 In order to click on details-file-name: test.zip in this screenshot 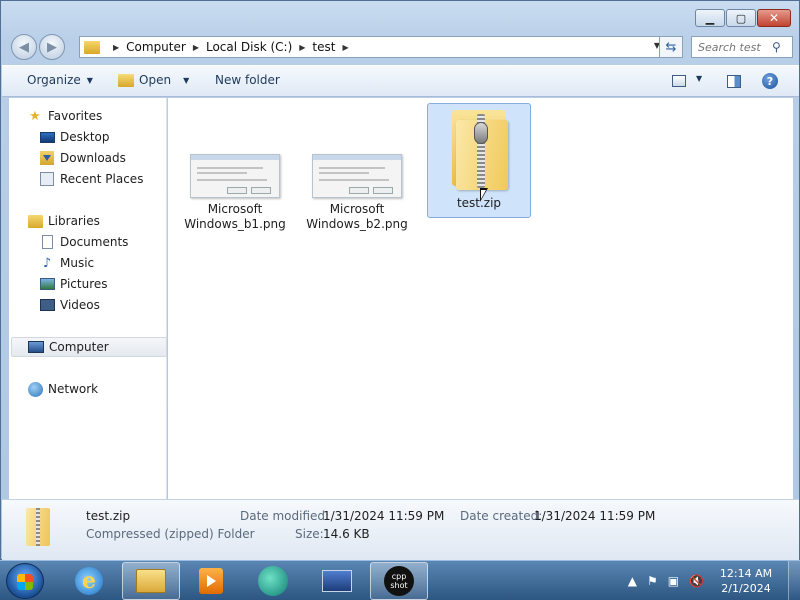, I will do `click(108, 516)`.